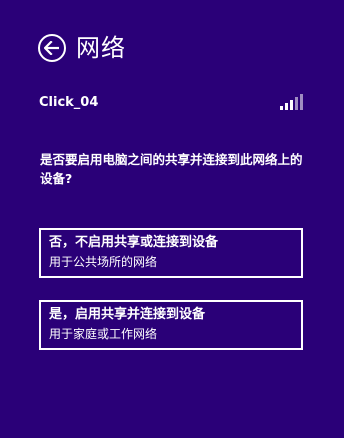 This screenshot has height=438, width=344. I want to click on sharing-question: 是否要启用电脑之间的共享并连接到此网络上的设备?, so click(171, 169).